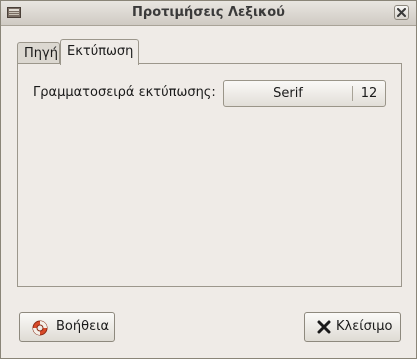 Image resolution: width=417 pixels, height=359 pixels. What do you see at coordinates (83, 326) in the screenshot?
I see `help-button-label: Βοήθεια` at bounding box center [83, 326].